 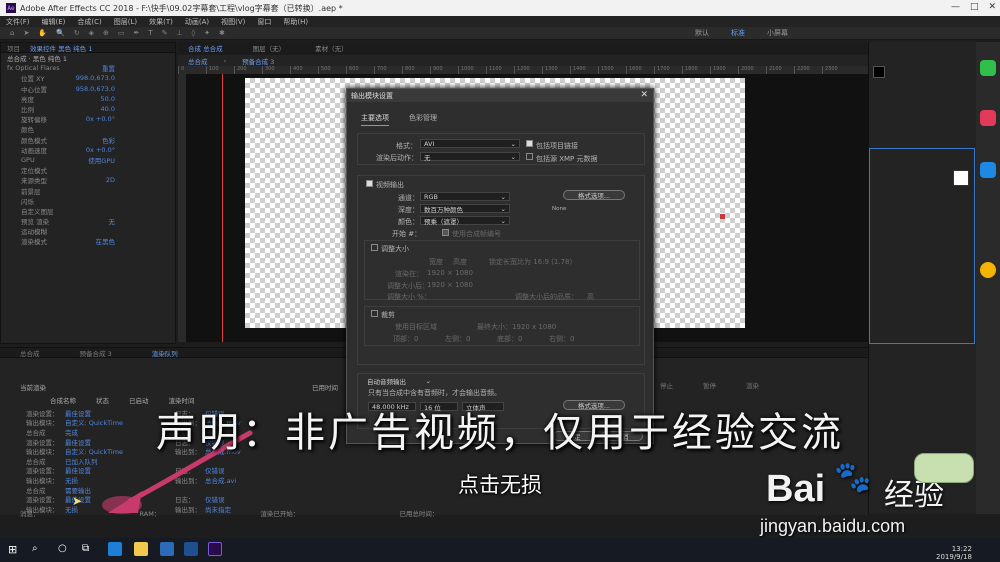 What do you see at coordinates (331, 48) in the screenshot?
I see `tab-footage: 素材（无）` at bounding box center [331, 48].